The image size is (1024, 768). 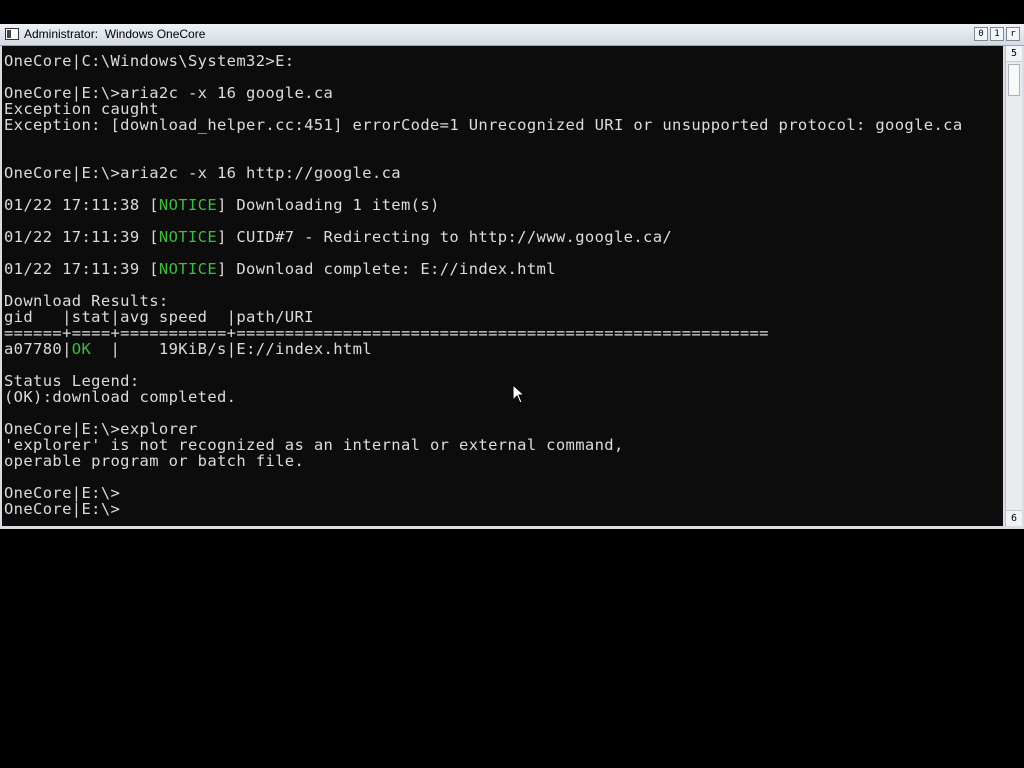 What do you see at coordinates (86, 301) in the screenshot?
I see `console-line: Download Results:` at bounding box center [86, 301].